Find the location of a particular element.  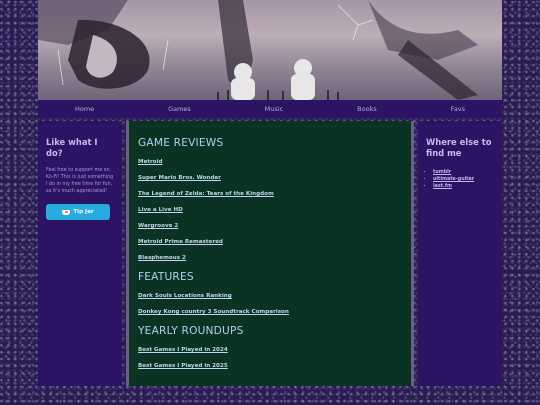

list-item: last.fm is located at coordinates (463, 186).